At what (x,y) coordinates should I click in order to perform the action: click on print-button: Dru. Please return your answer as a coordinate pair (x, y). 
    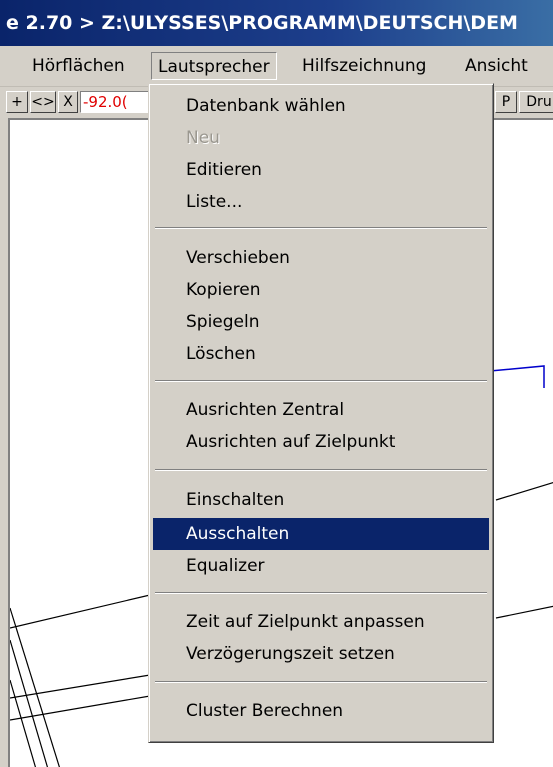
    Looking at the image, I should click on (536, 102).